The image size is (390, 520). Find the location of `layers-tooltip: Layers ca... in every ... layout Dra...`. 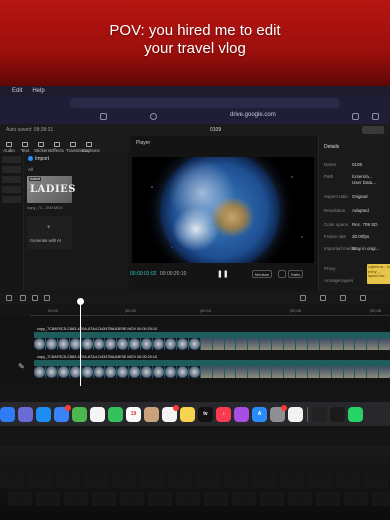

layers-tooltip: Layers ca... in every ... layout Dra... is located at coordinates (378, 274).